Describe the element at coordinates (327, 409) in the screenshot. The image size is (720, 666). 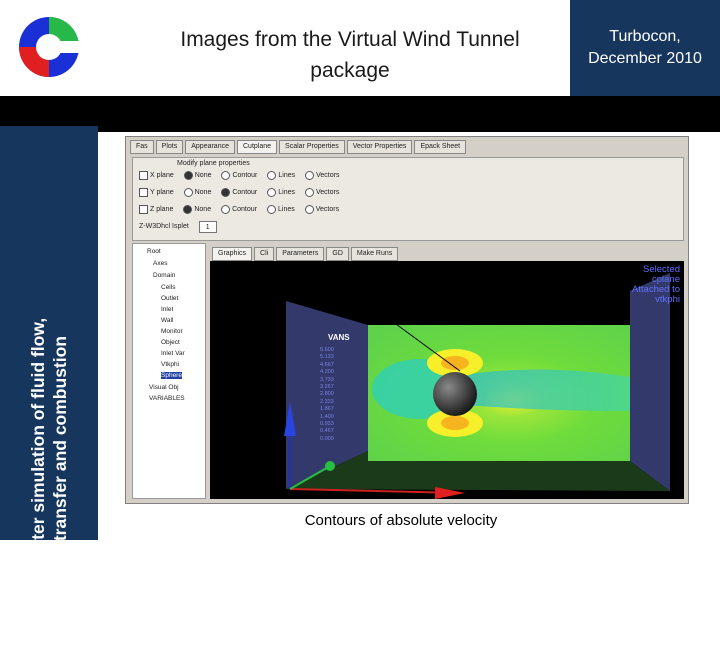
I see `legend-value: 1.867` at that location.